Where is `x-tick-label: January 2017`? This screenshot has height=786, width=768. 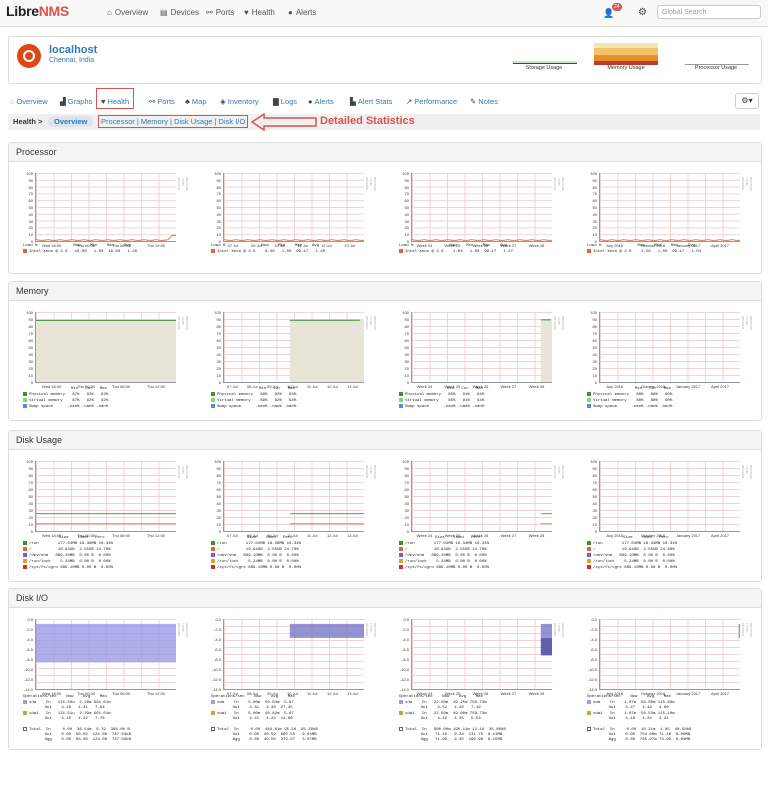
x-tick-label: January 2017 is located at coordinates (688, 386).